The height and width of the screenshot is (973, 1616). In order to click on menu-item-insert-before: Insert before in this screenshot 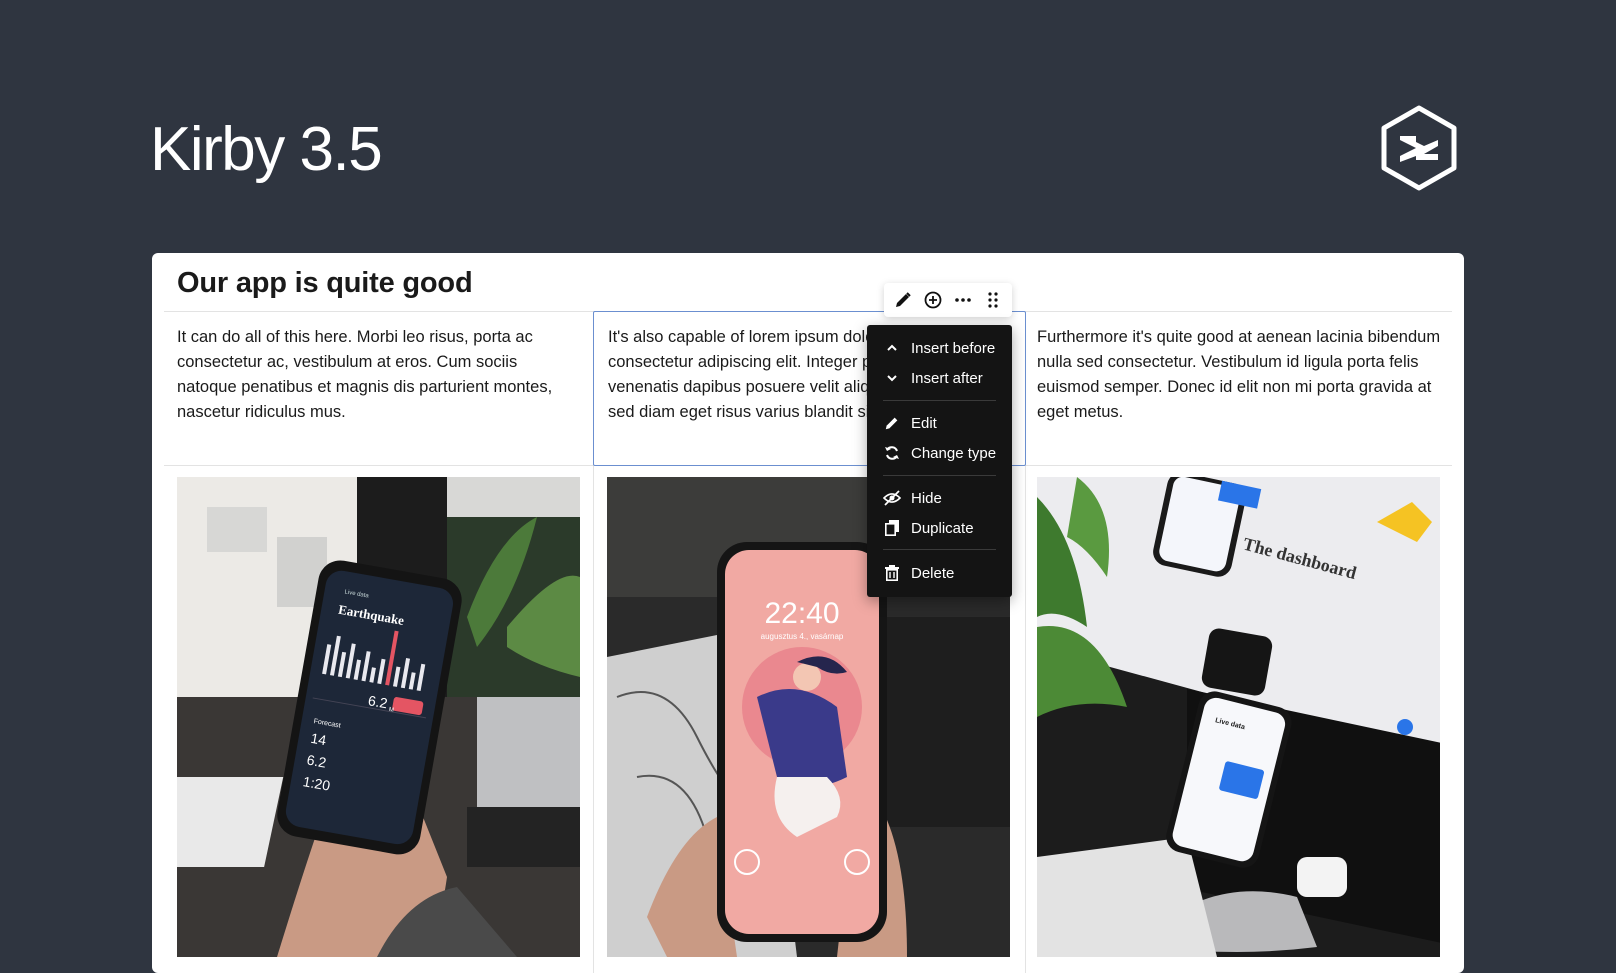, I will do `click(939, 348)`.